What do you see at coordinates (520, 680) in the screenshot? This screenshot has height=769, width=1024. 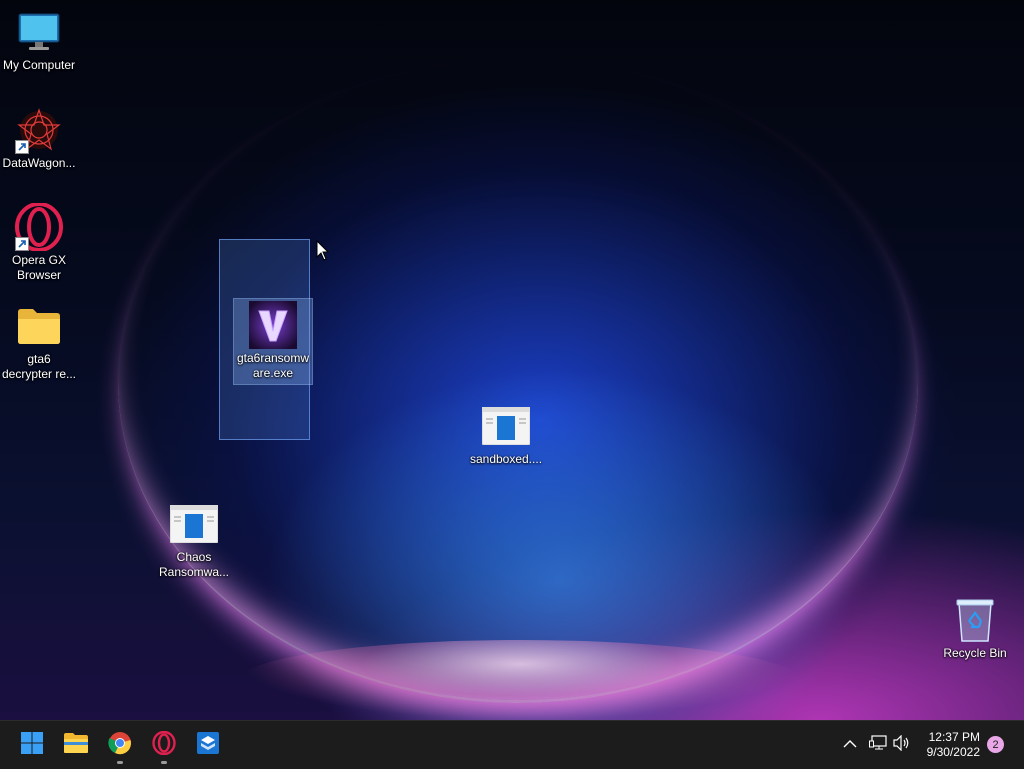 I see `wallpaper-horizon` at bounding box center [520, 680].